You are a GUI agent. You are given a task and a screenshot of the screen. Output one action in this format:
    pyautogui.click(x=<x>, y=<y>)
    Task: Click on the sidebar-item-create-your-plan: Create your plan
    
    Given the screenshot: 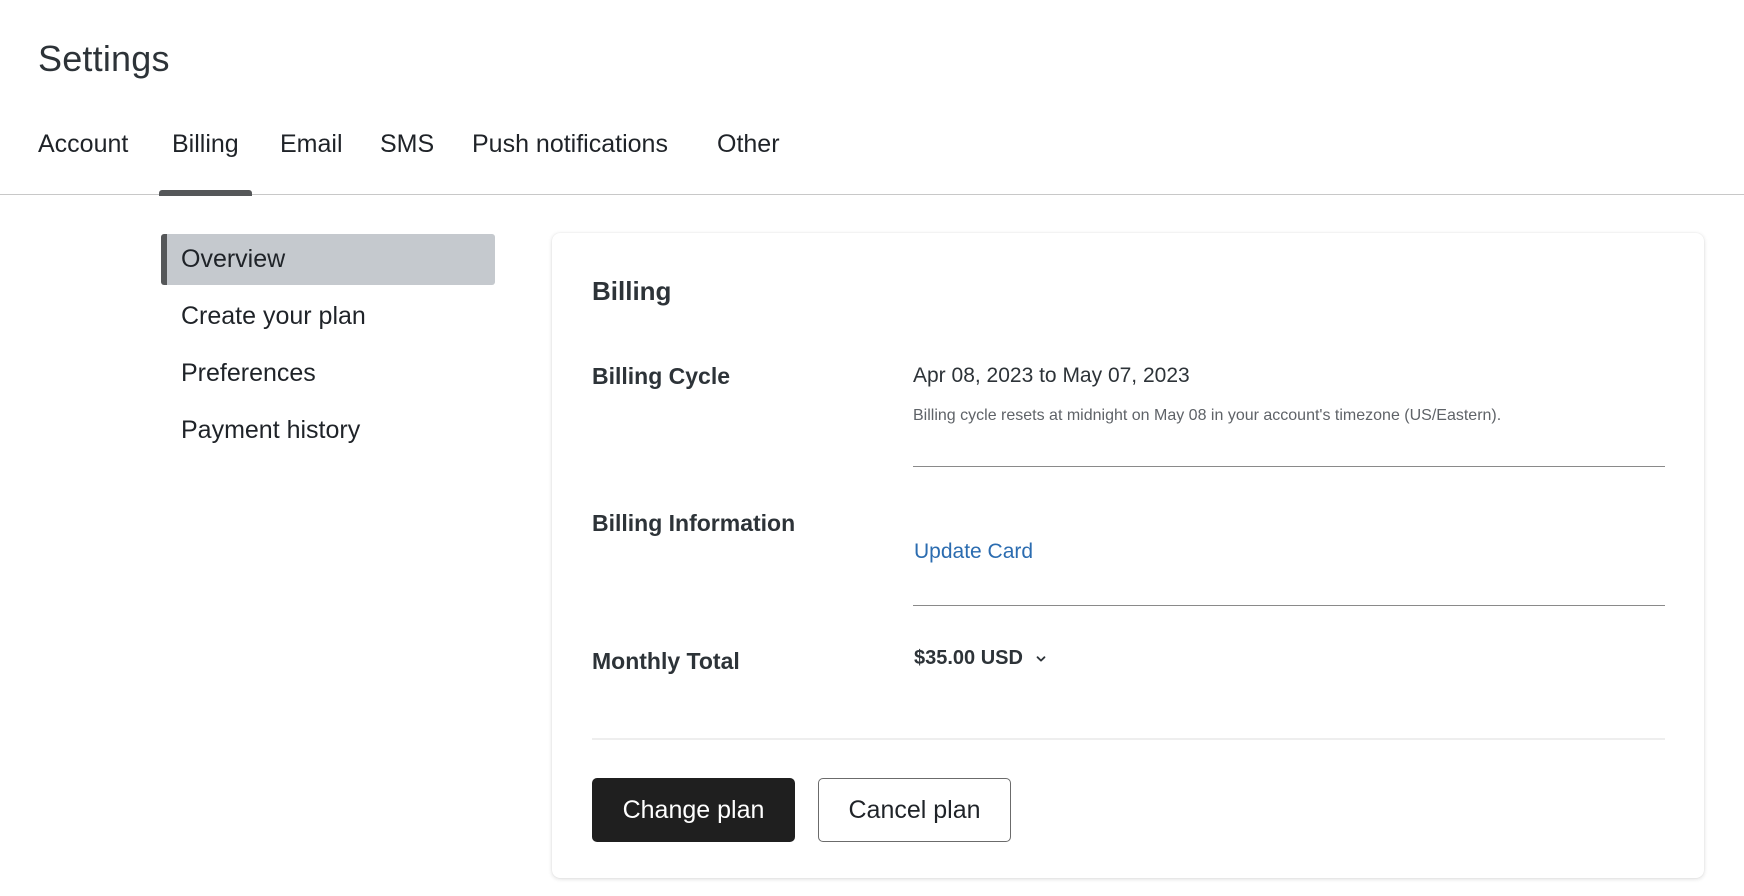 What is the action you would take?
    pyautogui.click(x=328, y=316)
    